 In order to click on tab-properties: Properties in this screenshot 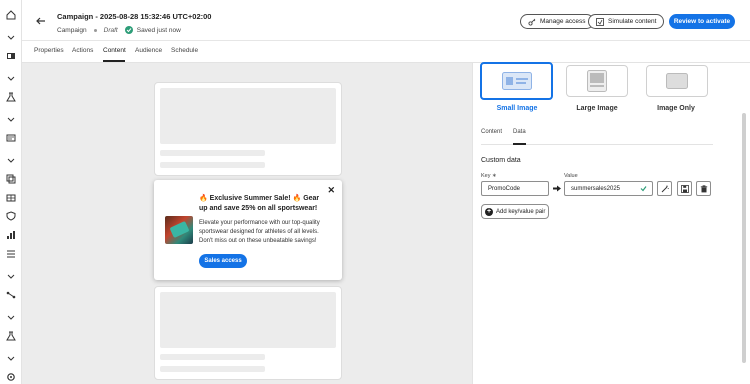, I will do `click(49, 50)`.